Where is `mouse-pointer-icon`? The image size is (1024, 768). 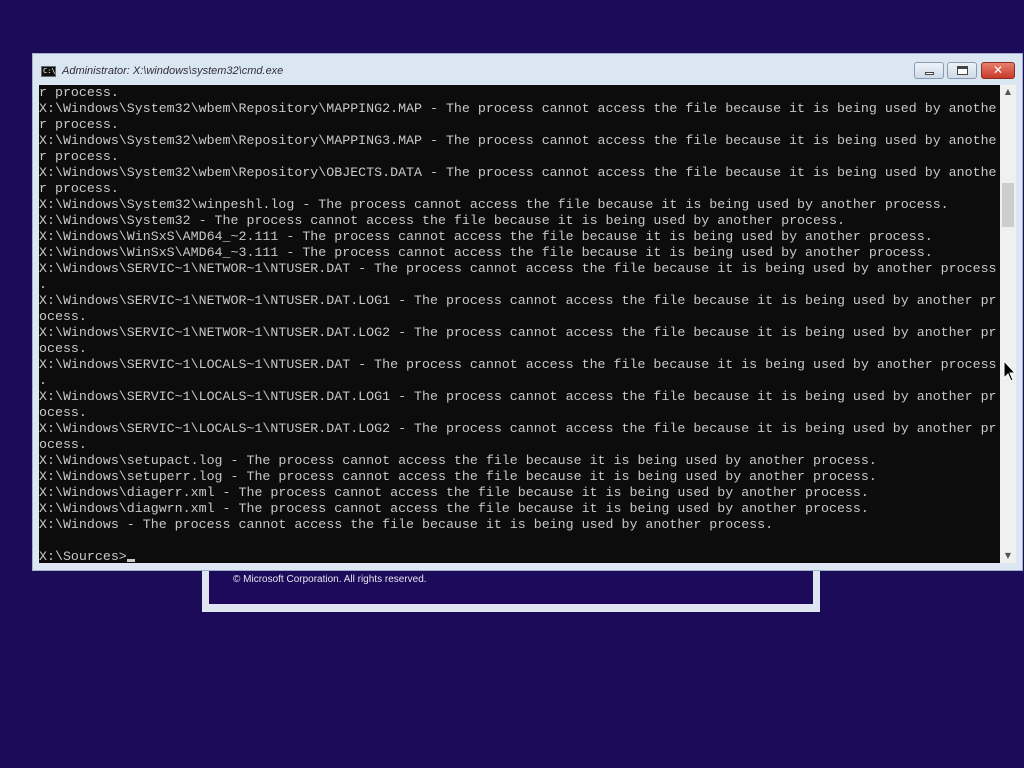
mouse-pointer-icon is located at coordinates (1010, 371).